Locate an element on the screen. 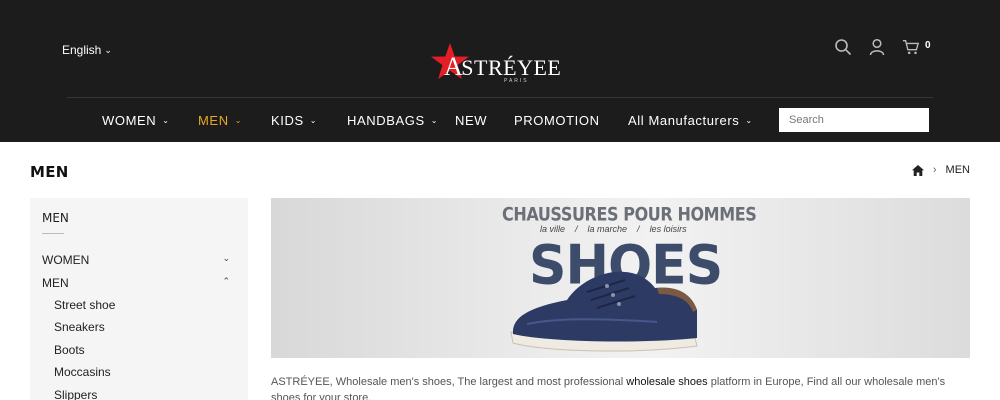 The width and height of the screenshot is (1000, 400). nav-divider is located at coordinates (500, 97).